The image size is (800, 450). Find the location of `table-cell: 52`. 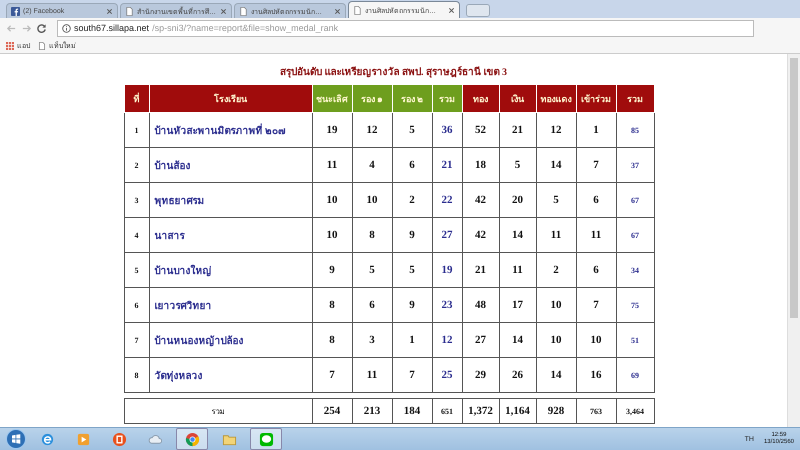

table-cell: 52 is located at coordinates (480, 130).